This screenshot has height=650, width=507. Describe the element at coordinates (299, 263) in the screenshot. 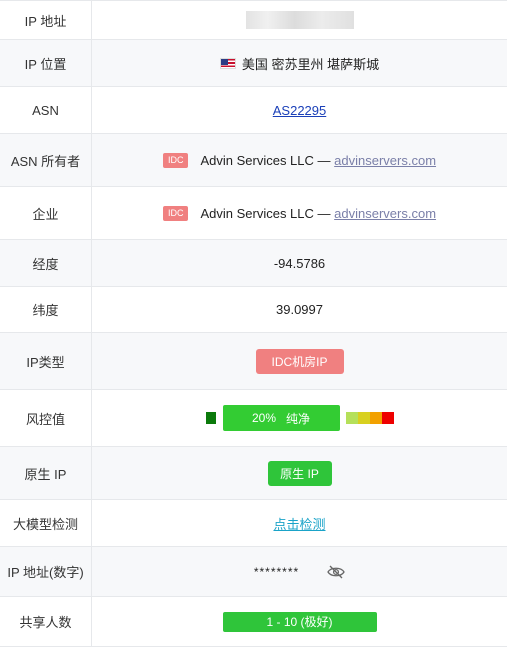

I see `value-longitude: -94.5786` at that location.